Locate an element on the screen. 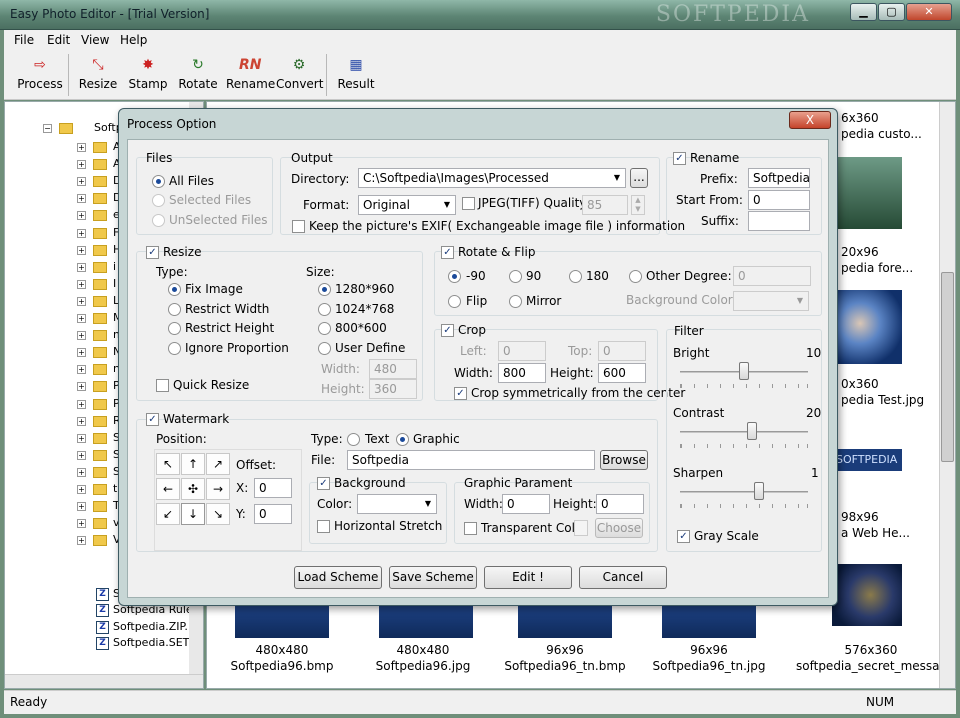  position-arrow-button: → is located at coordinates (218, 489).